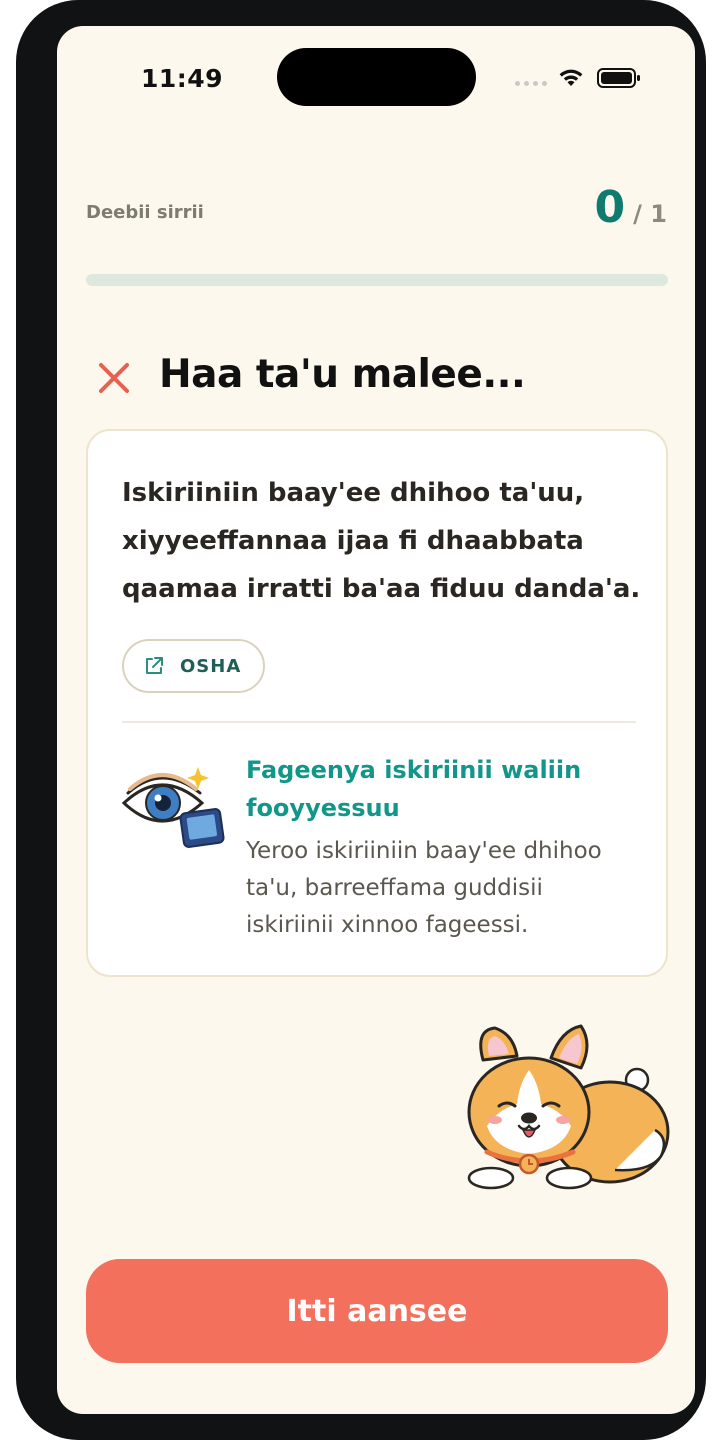 Image resolution: width=720 pixels, height=1440 pixels. I want to click on score-counter: 0 / 1, so click(631, 208).